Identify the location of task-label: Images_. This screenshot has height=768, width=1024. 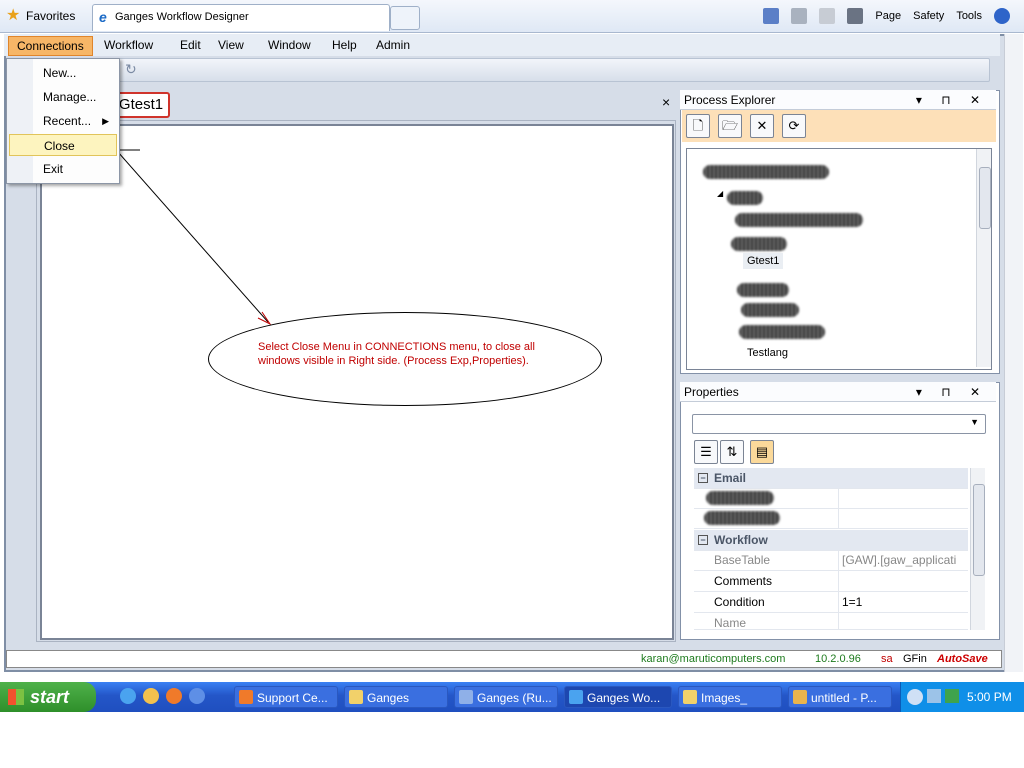
(724, 698).